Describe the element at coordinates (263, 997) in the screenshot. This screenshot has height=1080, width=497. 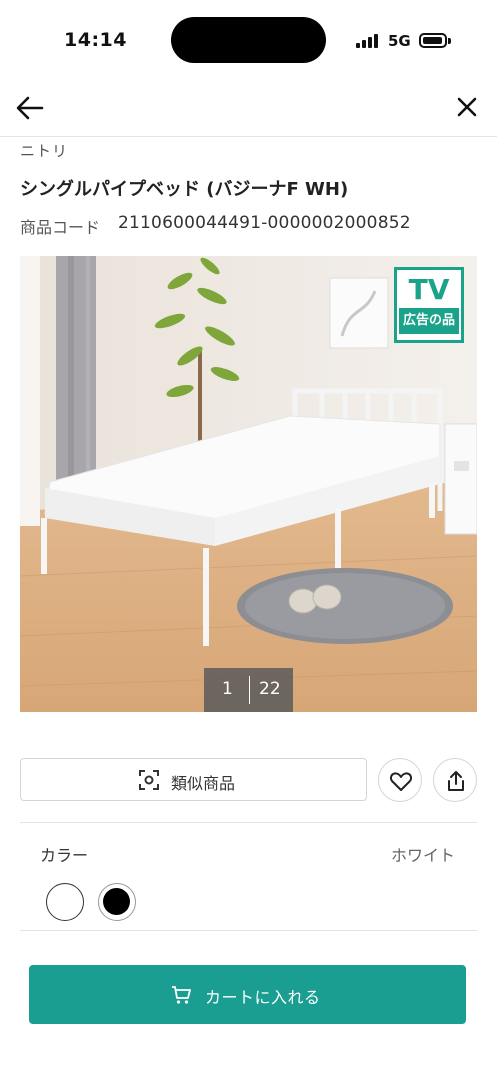
I see `add-to-cart-label: カートに入れる` at that location.